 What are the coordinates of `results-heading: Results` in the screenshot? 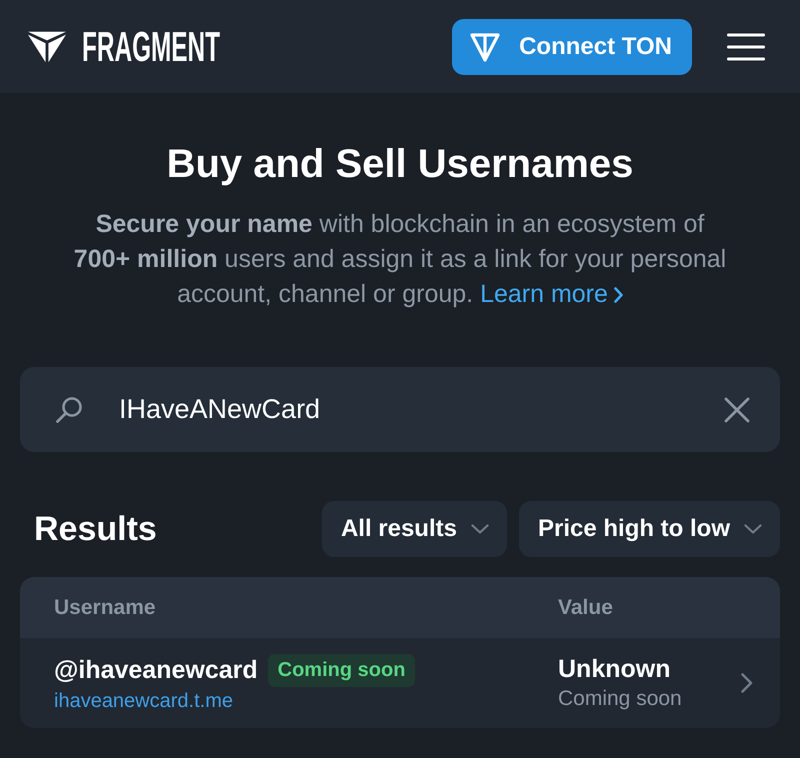 It's located at (95, 529).